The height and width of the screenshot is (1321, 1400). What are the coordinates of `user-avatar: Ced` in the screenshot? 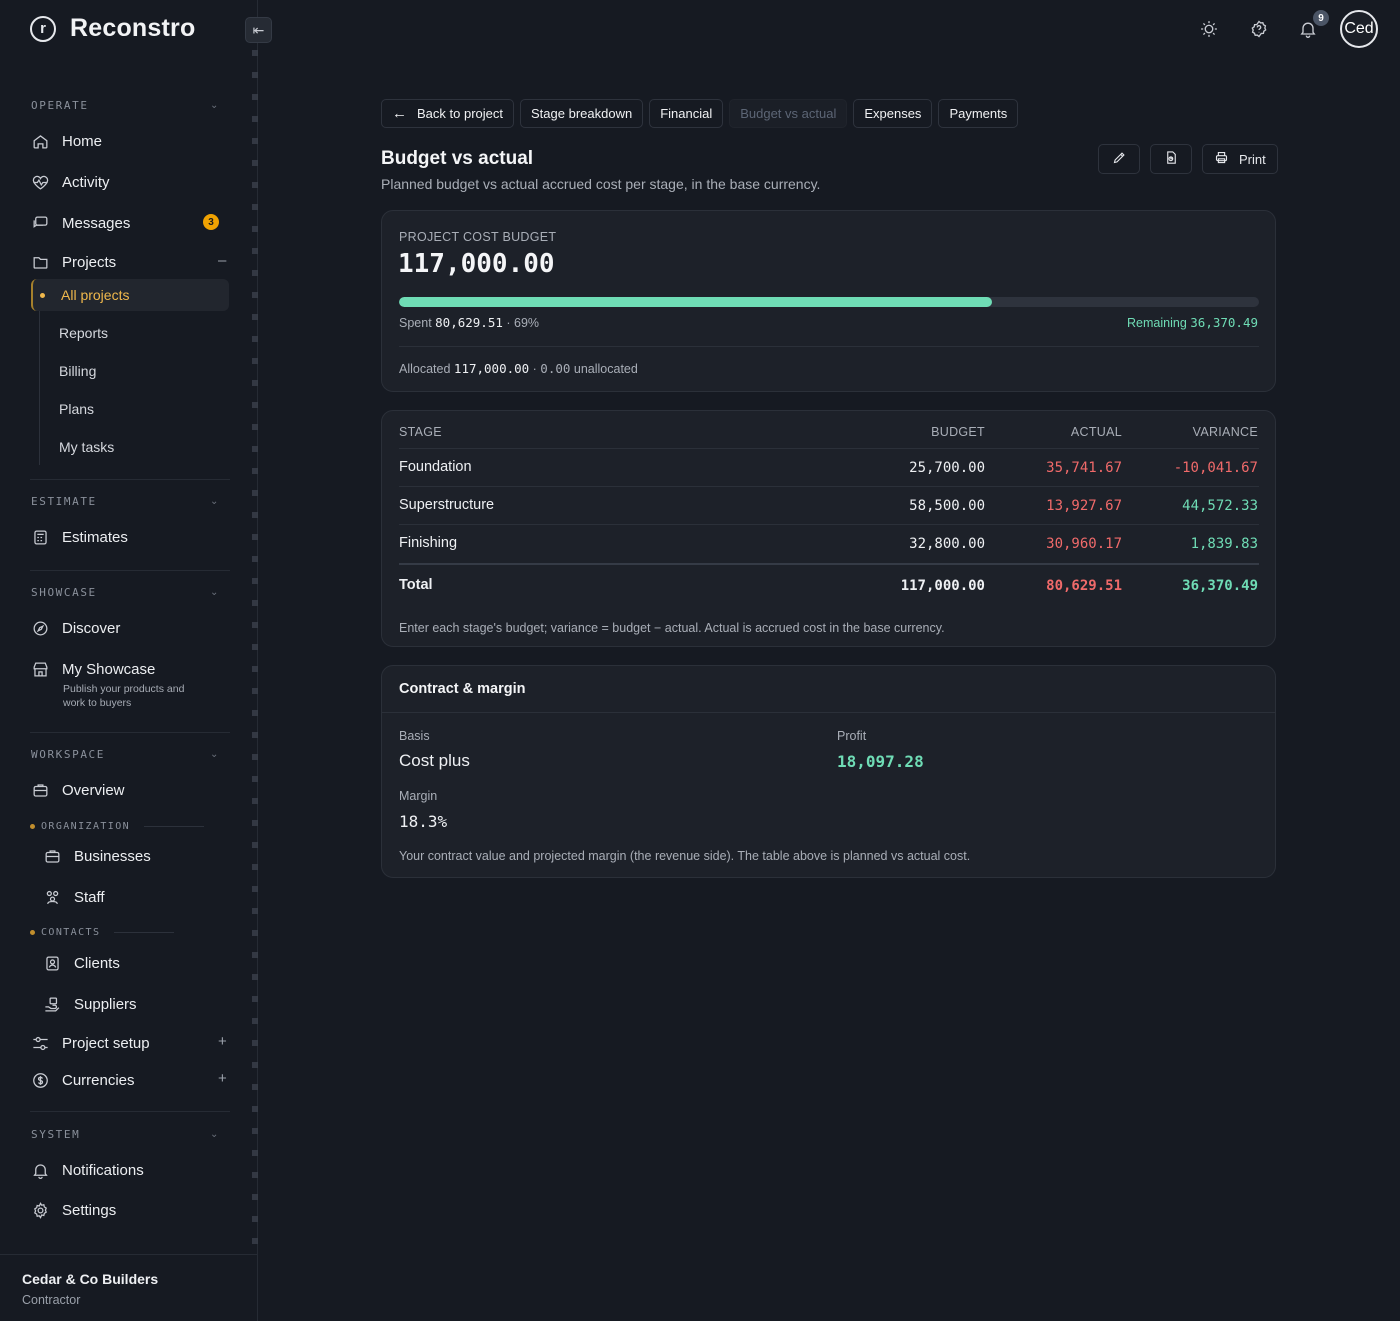 It's located at (1359, 29).